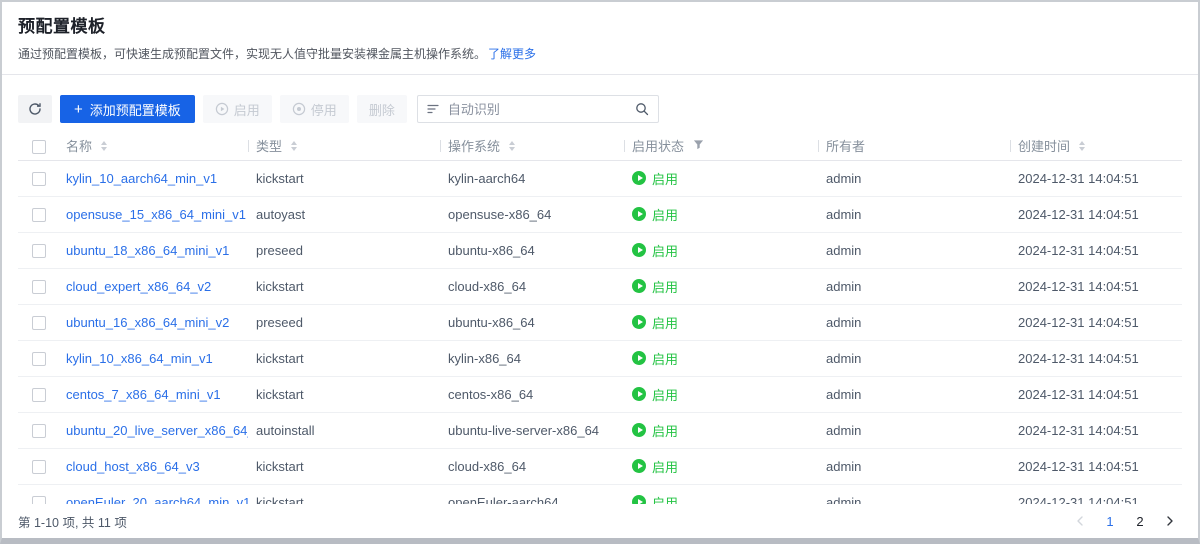 Image resolution: width=1200 pixels, height=544 pixels. I want to click on template-type: autoyast, so click(281, 214).